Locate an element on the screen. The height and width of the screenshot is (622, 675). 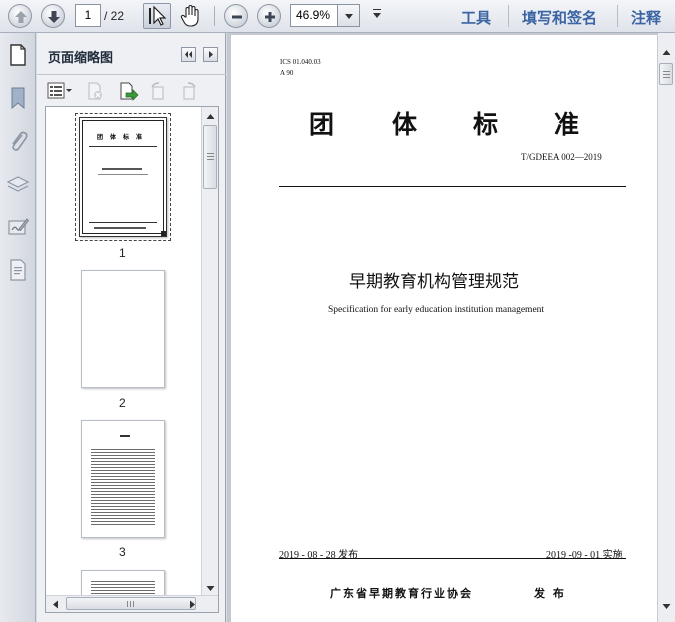
pages-icon is located at coordinates (18, 55).